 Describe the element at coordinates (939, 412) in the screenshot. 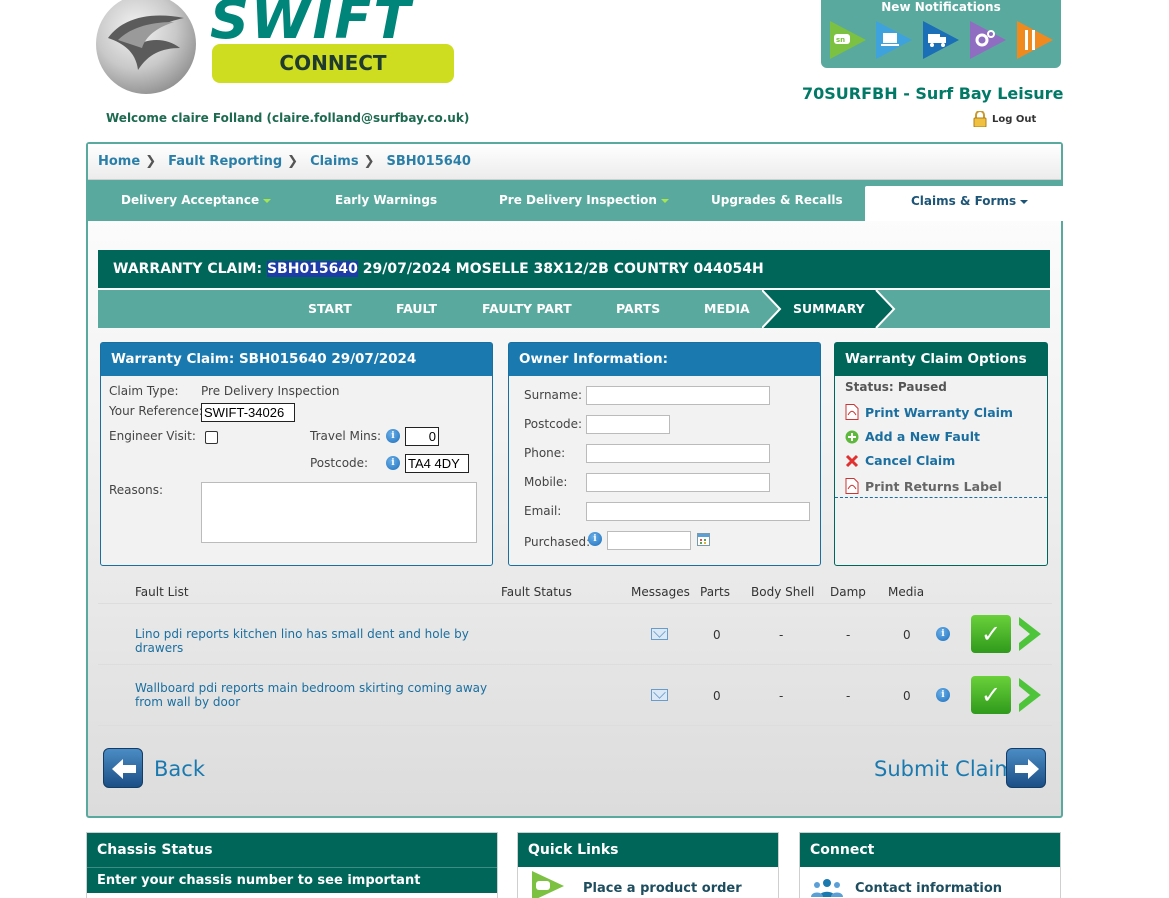

I see `option-label: Print Warranty Claim` at that location.